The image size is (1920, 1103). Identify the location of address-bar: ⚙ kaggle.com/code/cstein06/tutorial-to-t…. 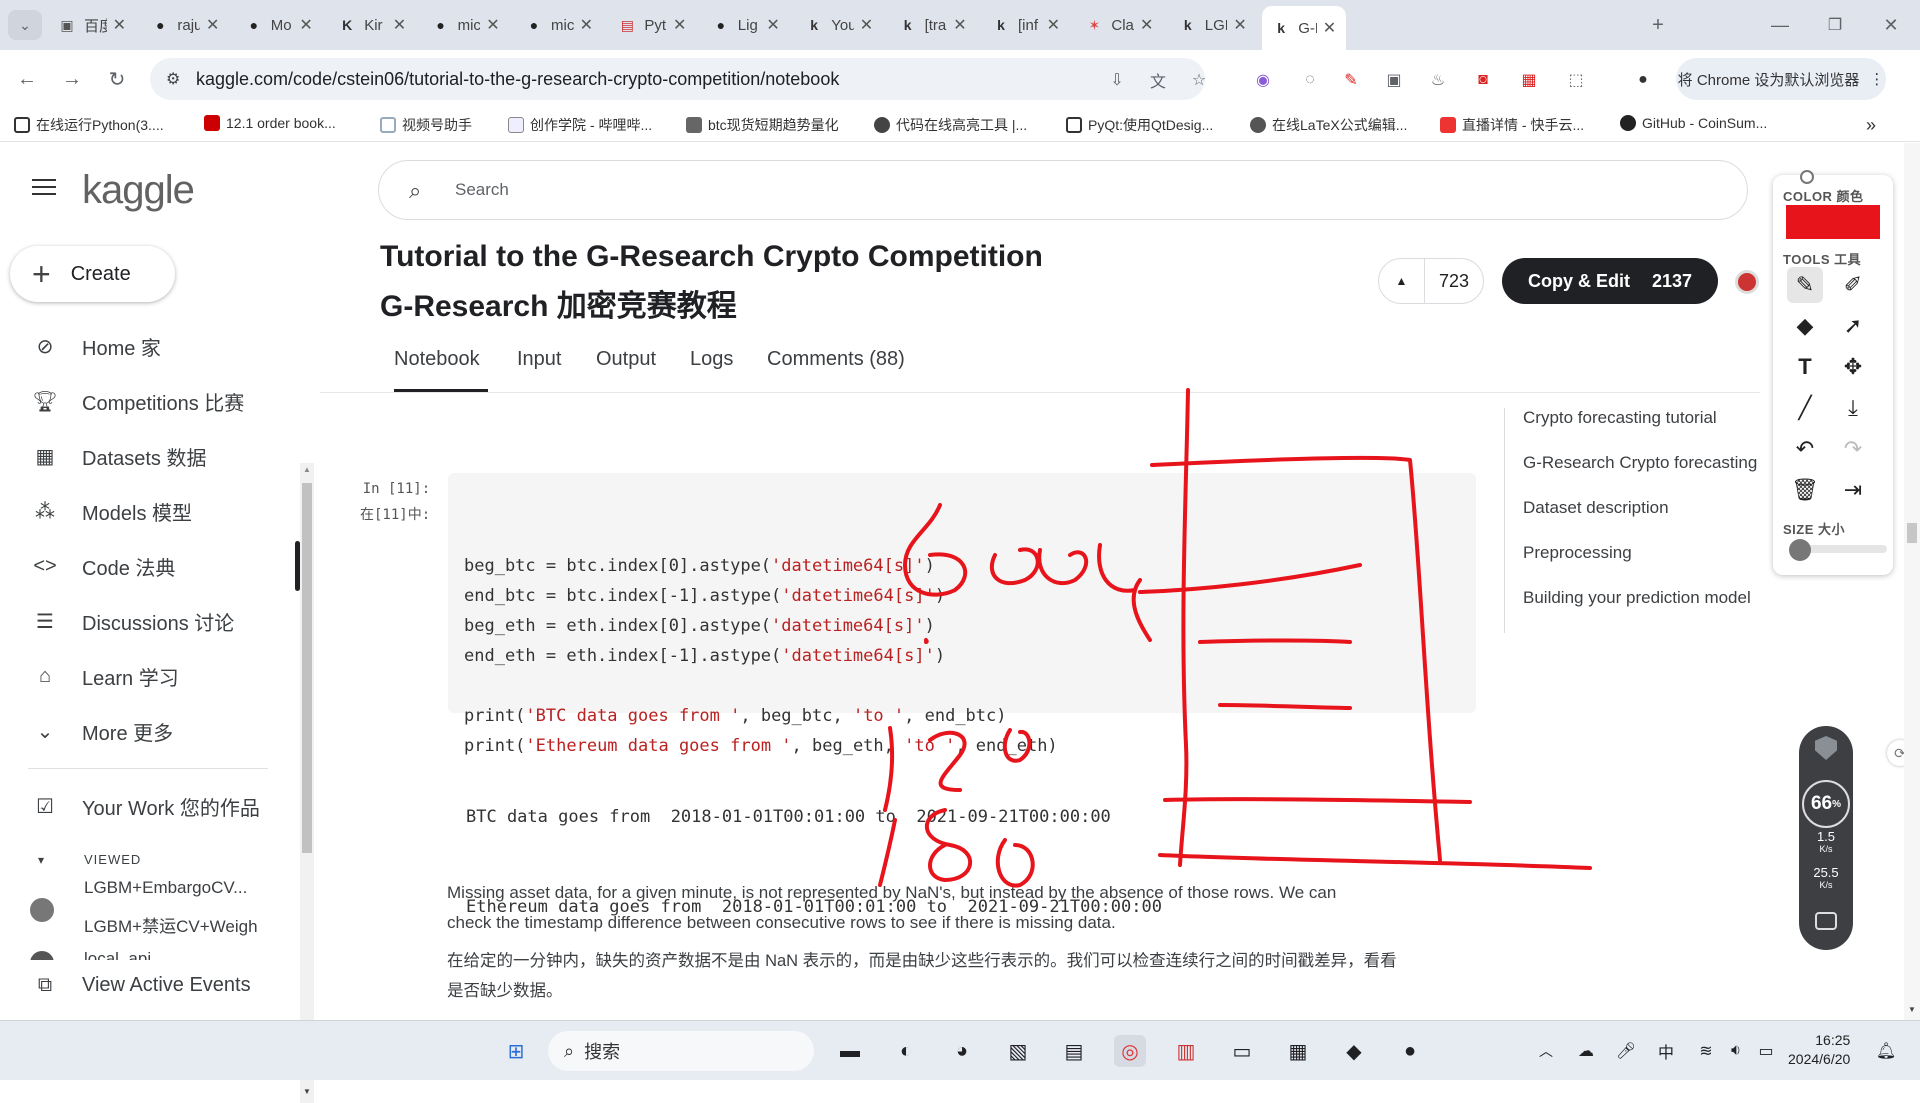
(677, 79).